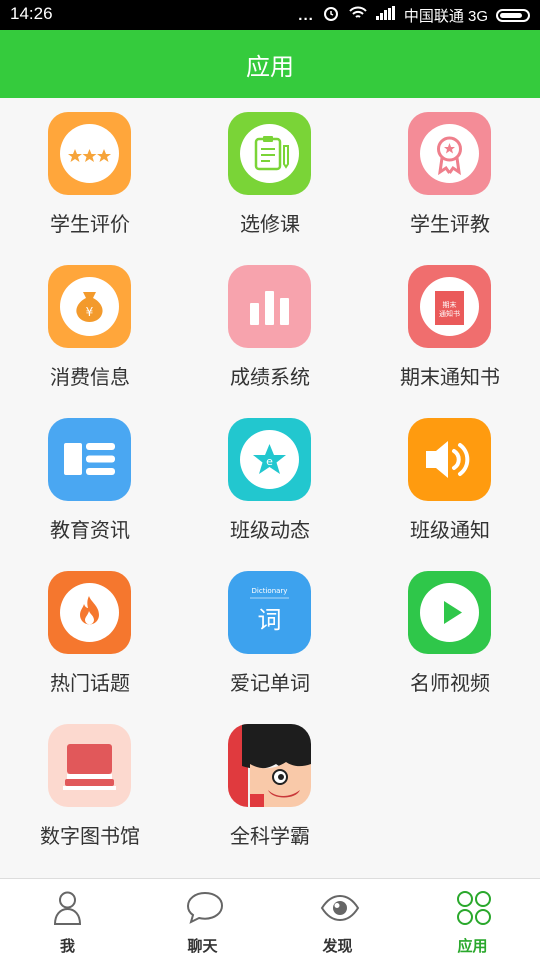  What do you see at coordinates (449, 153) in the screenshot?
I see `award-icon` at bounding box center [449, 153].